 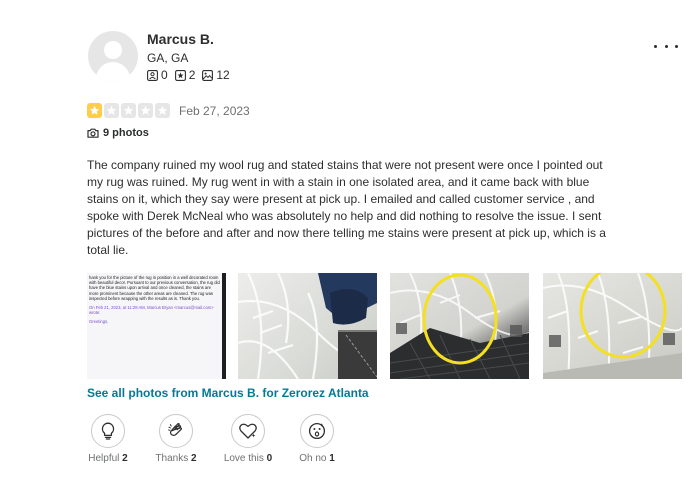 I want to click on friends-count: 0, so click(x=164, y=75).